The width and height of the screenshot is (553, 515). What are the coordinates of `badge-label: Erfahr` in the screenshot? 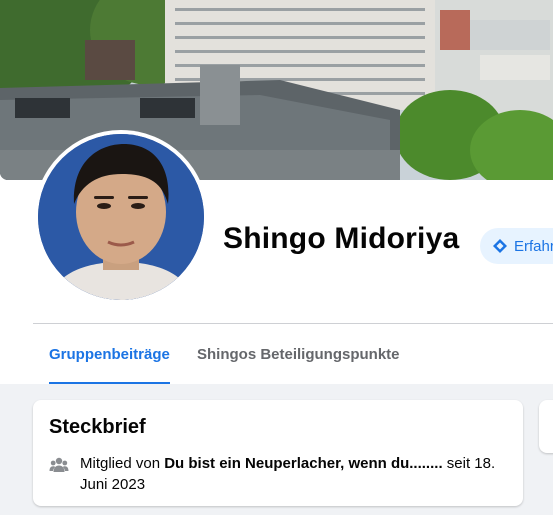 It's located at (533, 246).